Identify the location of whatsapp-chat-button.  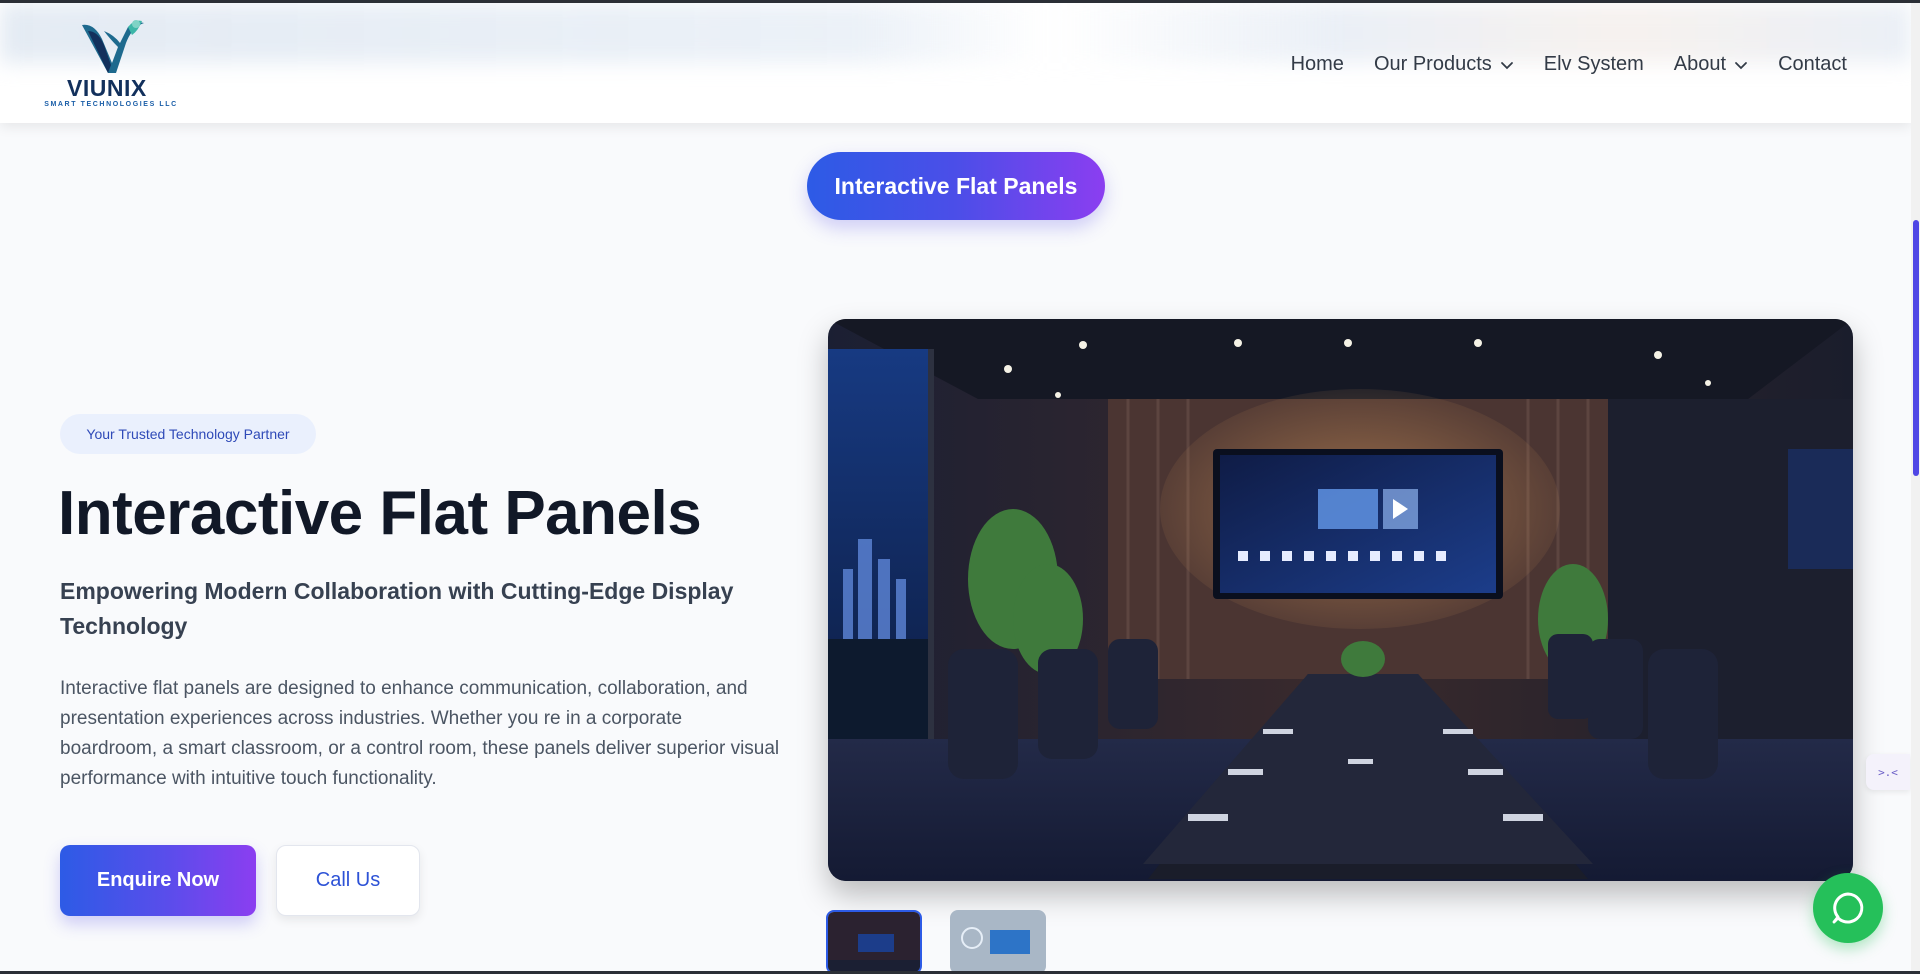
(1848, 908).